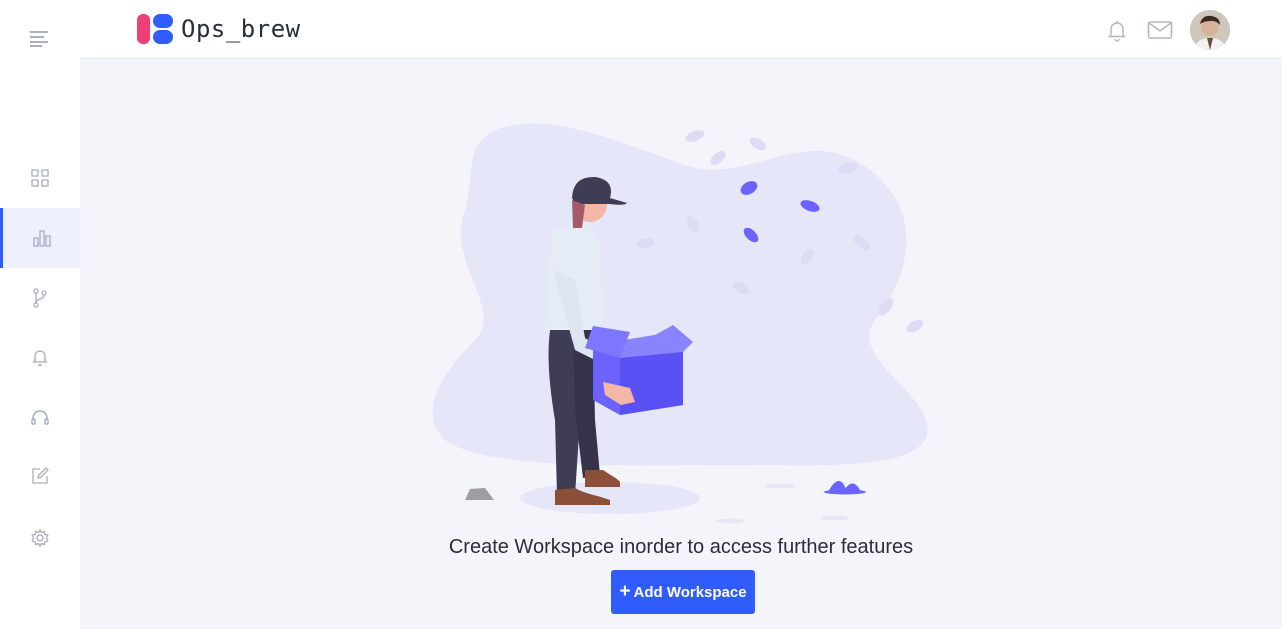 This screenshot has width=1282, height=629. I want to click on brand-logo-icon, so click(155, 29).